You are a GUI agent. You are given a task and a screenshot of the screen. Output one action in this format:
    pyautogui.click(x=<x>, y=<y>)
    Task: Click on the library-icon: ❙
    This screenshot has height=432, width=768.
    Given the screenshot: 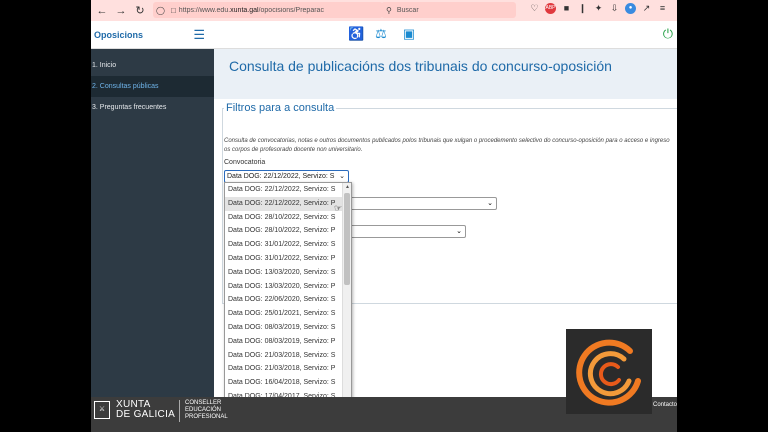 What is the action you would take?
    pyautogui.click(x=582, y=8)
    